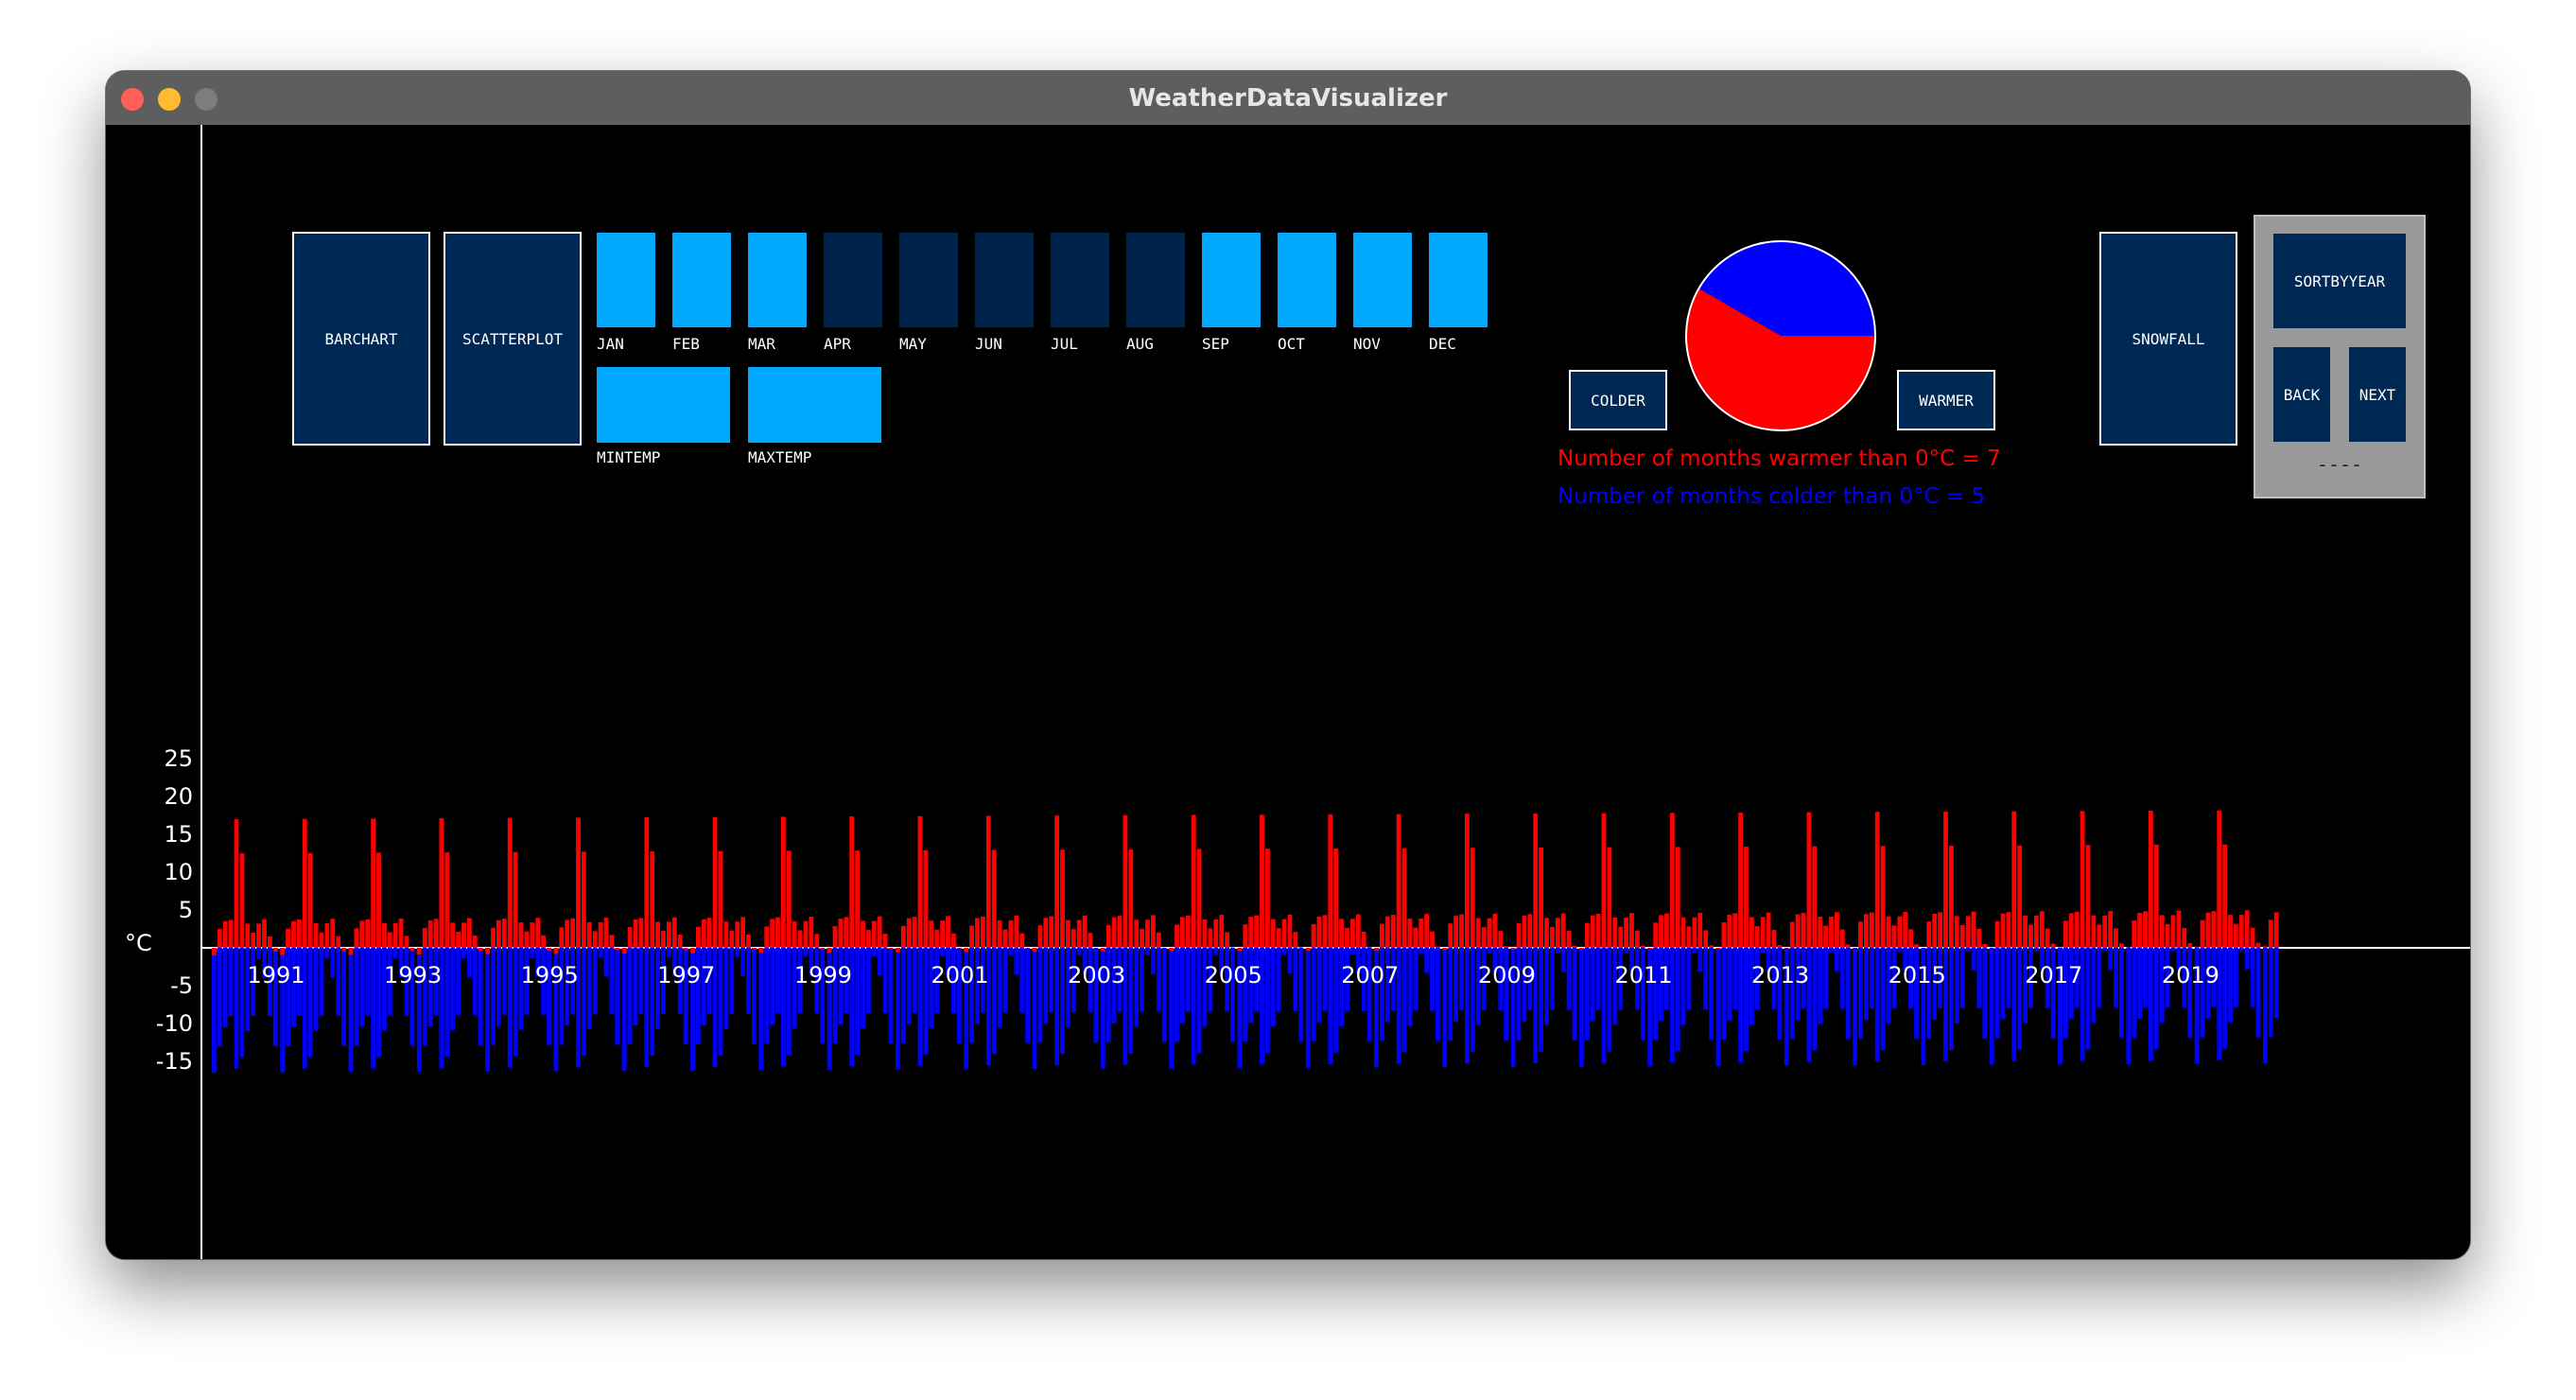  I want to click on sort-by-year-button: SORTBYYEAR, so click(2339, 281).